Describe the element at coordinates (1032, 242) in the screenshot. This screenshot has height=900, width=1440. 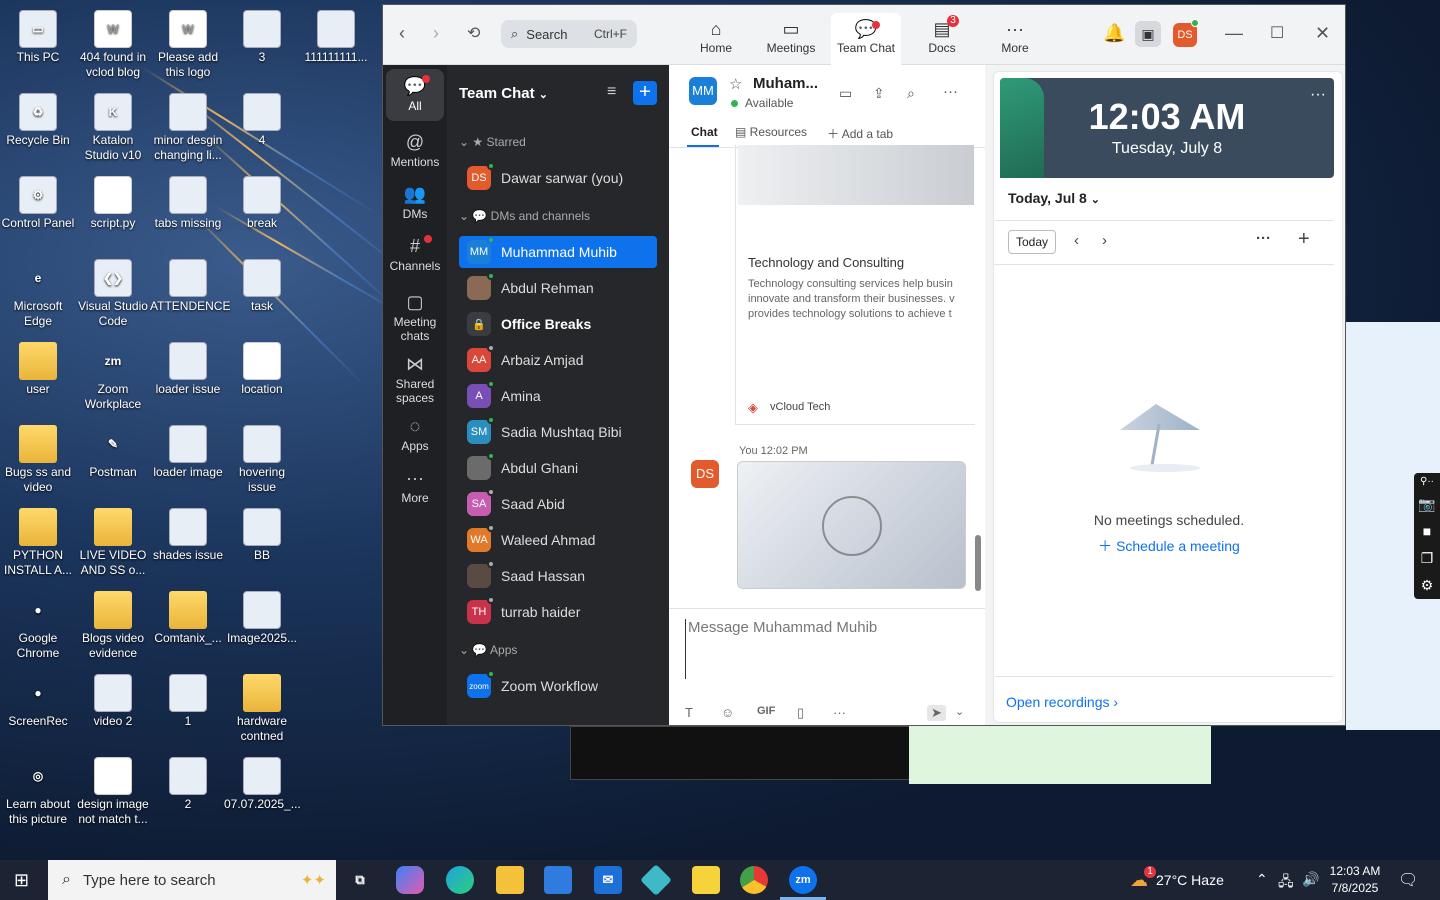
I see `today-button: Today` at that location.